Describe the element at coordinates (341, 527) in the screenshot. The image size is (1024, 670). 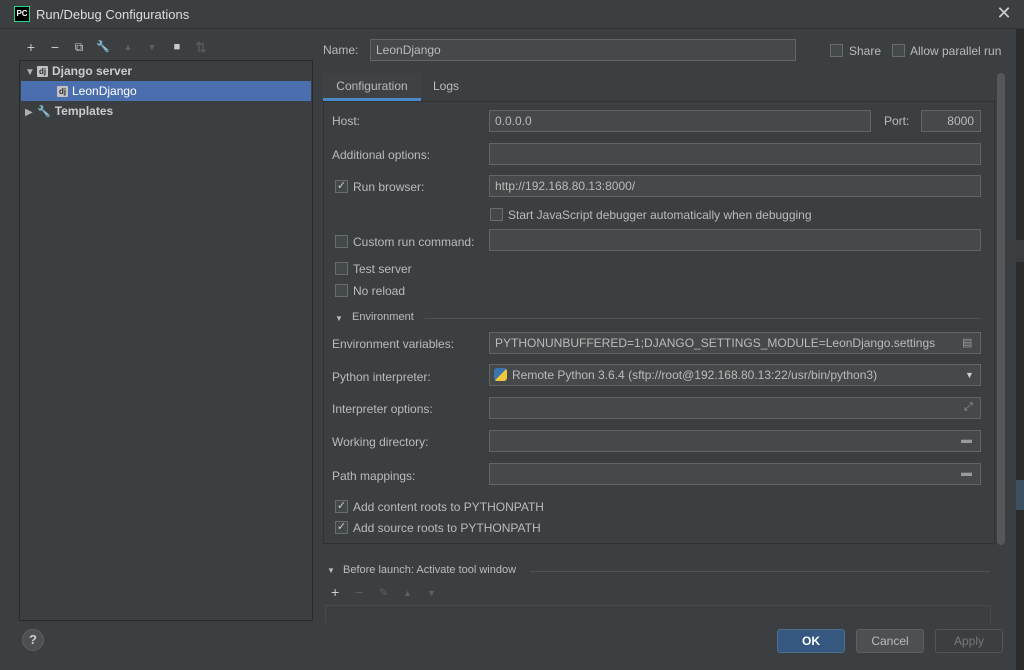
I see `source-roots-checkbox: ✓` at that location.